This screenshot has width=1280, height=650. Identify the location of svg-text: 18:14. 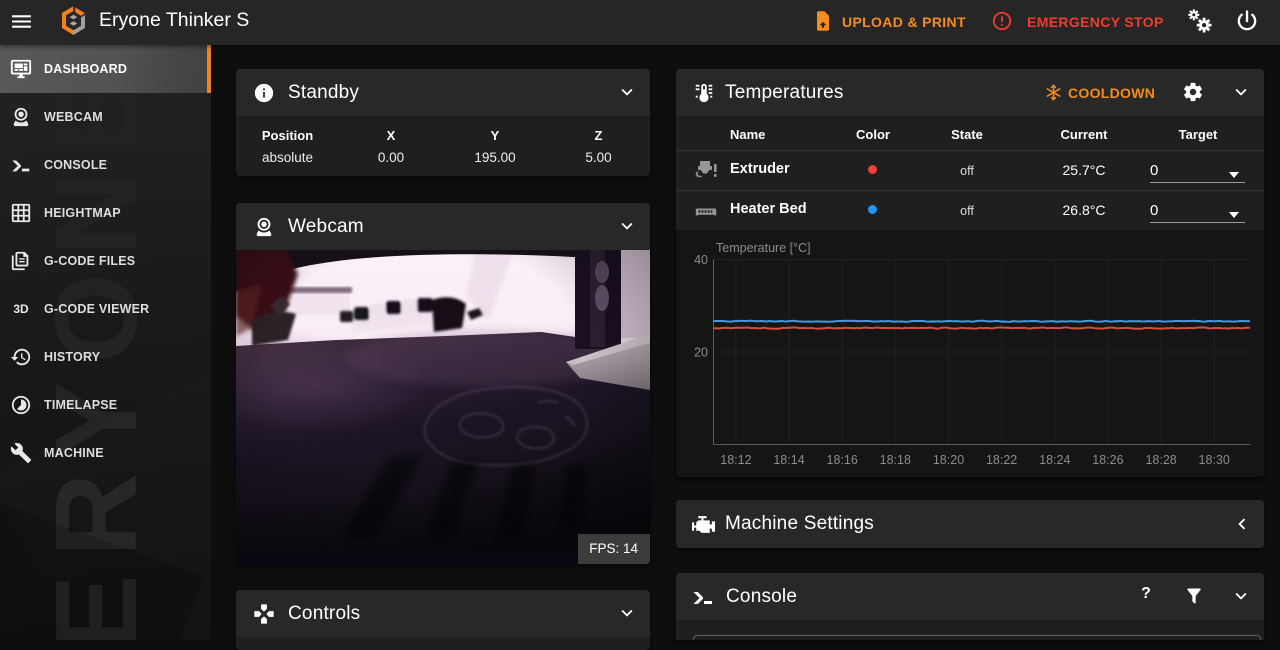
(788, 460).